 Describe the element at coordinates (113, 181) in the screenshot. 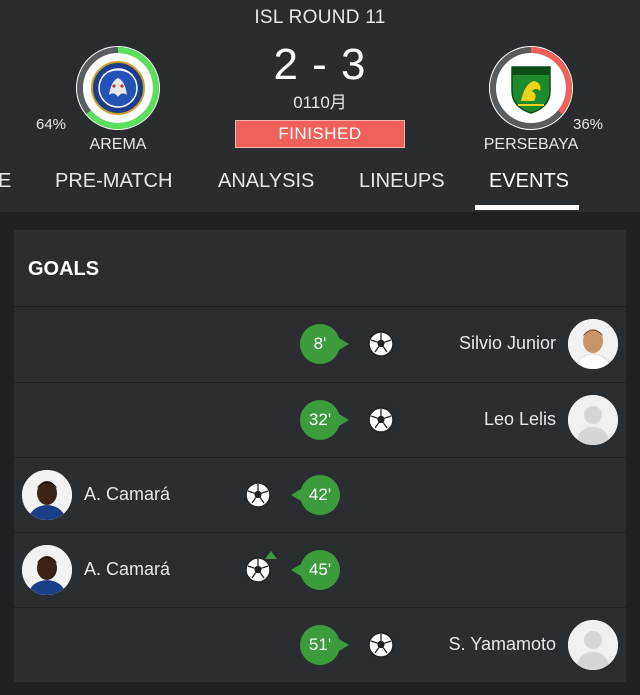

I see `tab-pre-match: PRE-MATCH` at that location.